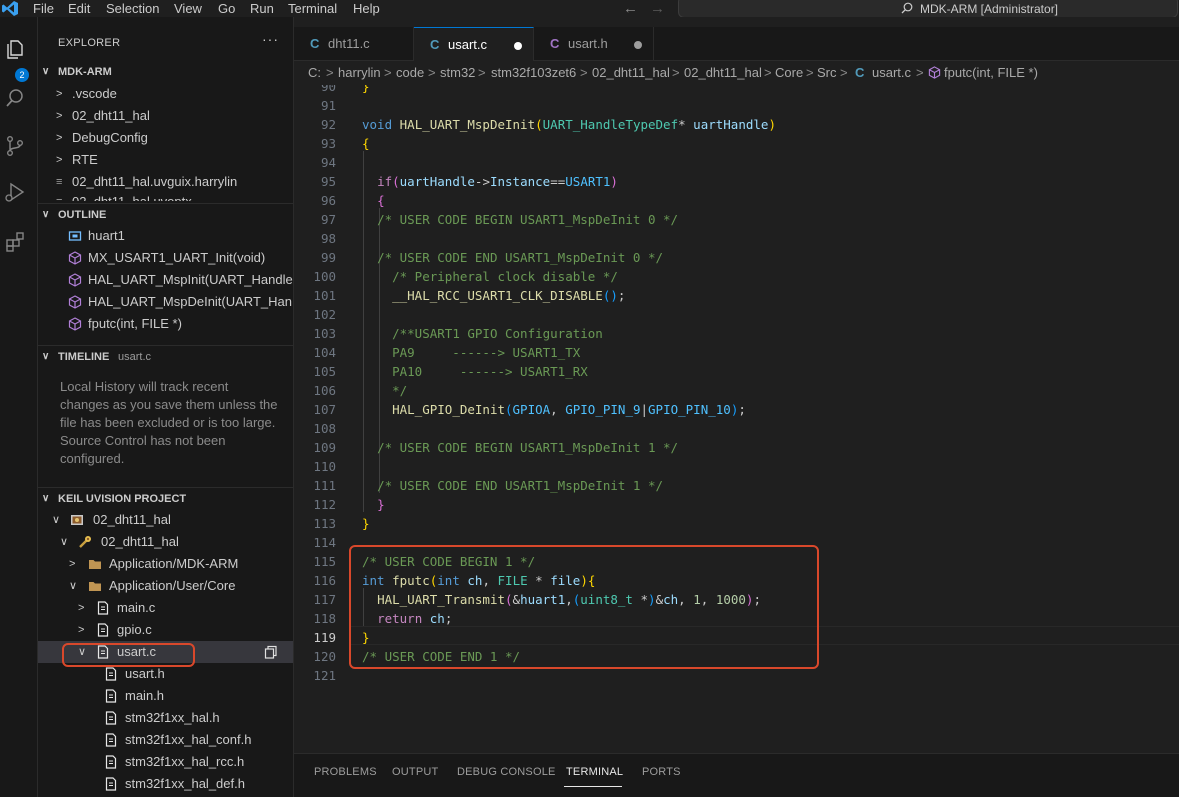 This screenshot has width=1179, height=797. I want to click on outline-item-mx-usart1-uart-init: MX_USART1_UART_Init(void), so click(165, 258).